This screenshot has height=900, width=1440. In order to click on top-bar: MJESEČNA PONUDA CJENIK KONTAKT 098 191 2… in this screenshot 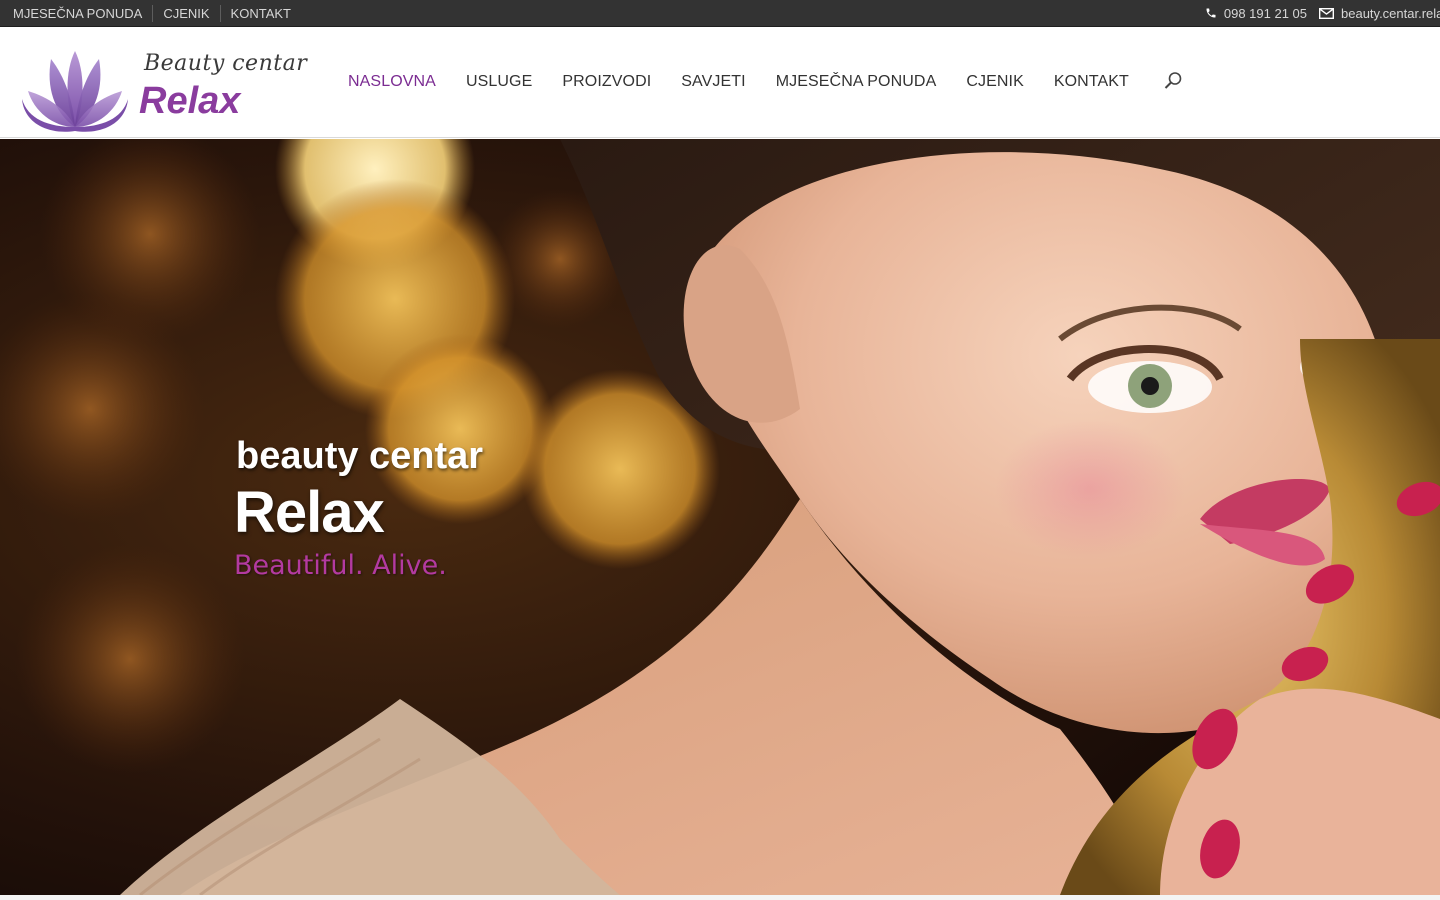, I will do `click(720, 13)`.